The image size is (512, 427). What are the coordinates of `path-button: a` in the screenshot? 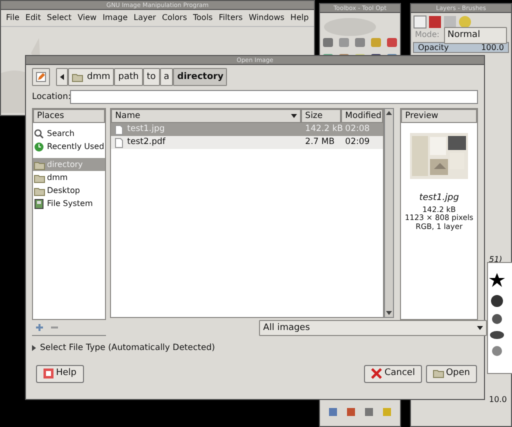 It's located at (167, 77).